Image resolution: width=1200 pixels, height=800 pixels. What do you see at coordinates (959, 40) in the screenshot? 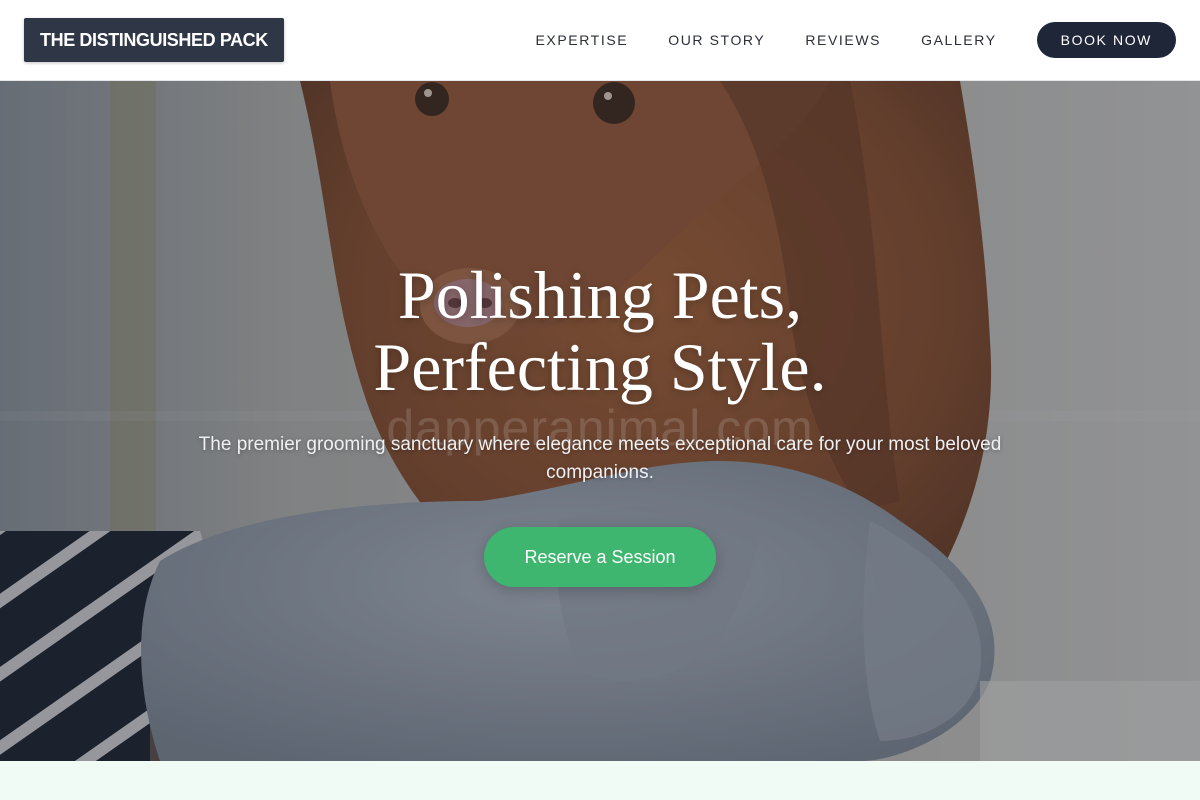
I see `nav-link-gallery: GALLERY` at bounding box center [959, 40].